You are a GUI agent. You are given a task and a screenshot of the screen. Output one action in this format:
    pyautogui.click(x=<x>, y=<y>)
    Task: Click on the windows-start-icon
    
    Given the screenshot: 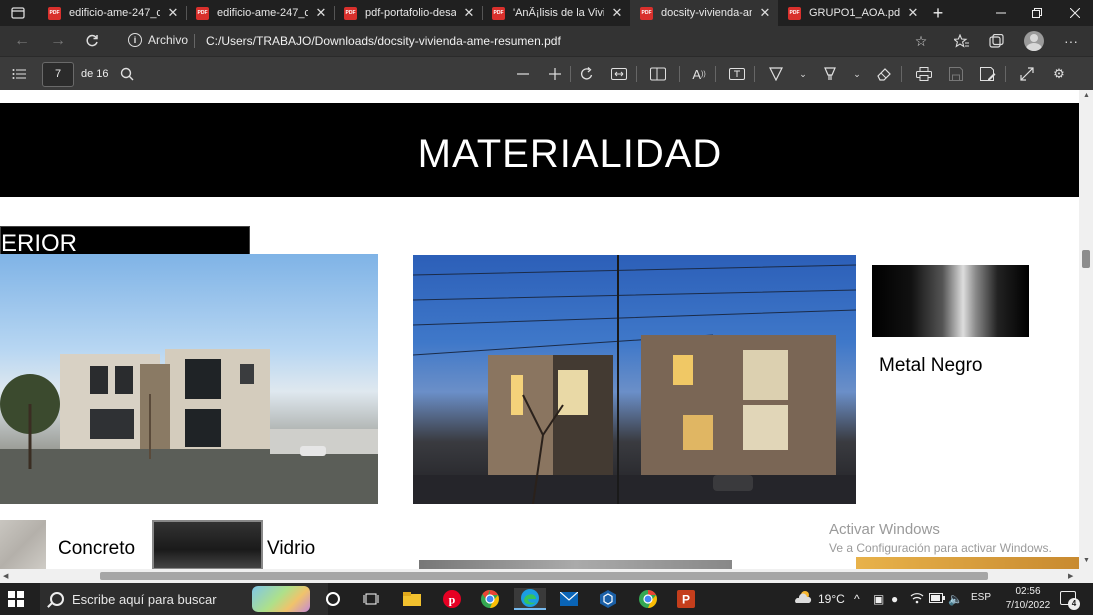 What is the action you would take?
    pyautogui.click(x=16, y=599)
    